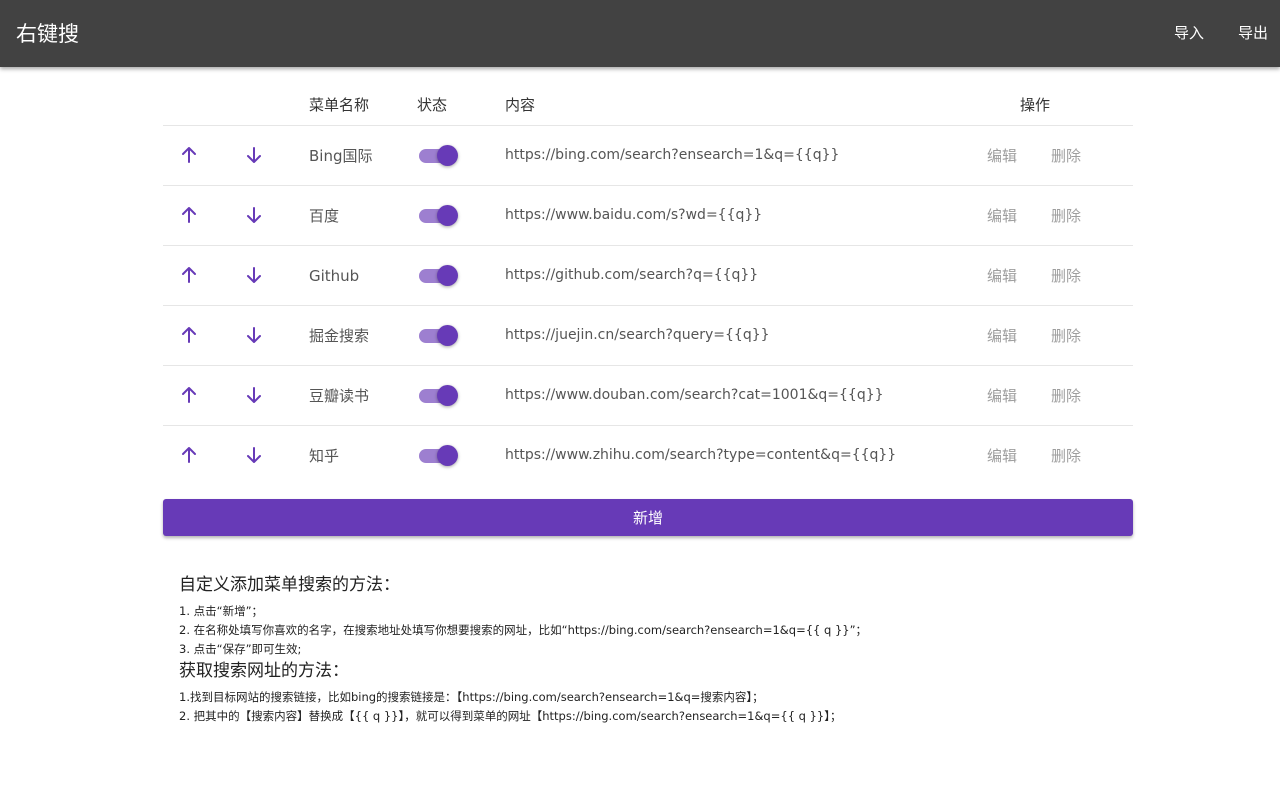 The image size is (1280, 800). I want to click on header-content: 内容, so click(520, 105).